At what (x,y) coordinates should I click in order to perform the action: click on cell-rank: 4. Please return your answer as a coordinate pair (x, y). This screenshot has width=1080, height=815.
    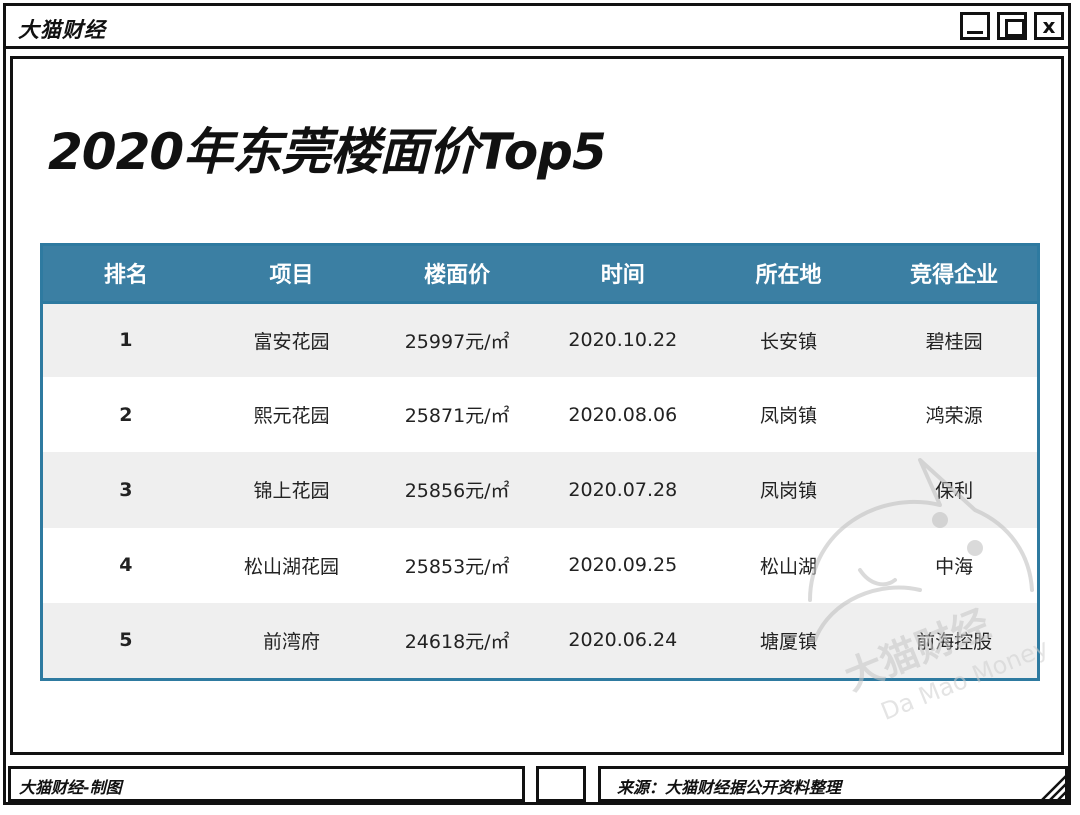
    Looking at the image, I should click on (126, 565).